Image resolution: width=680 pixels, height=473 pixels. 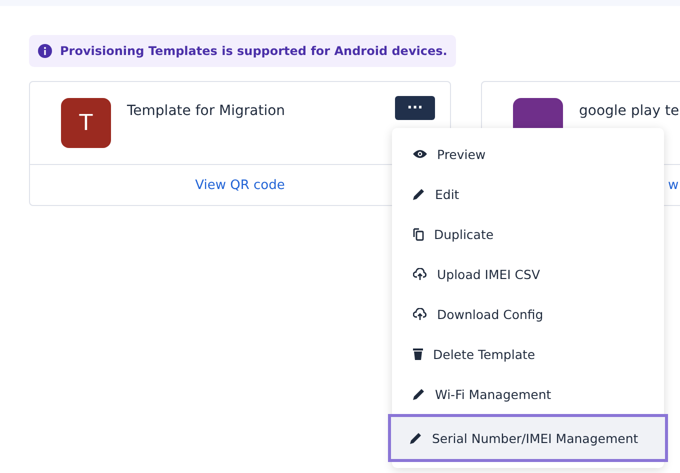 I want to click on view-qr-link: View QR code, so click(x=240, y=185).